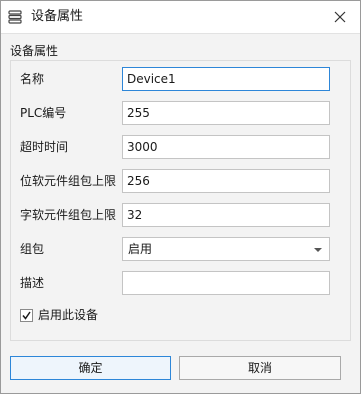 The image size is (361, 394). What do you see at coordinates (226, 283) in the screenshot?
I see `description-input` at bounding box center [226, 283].